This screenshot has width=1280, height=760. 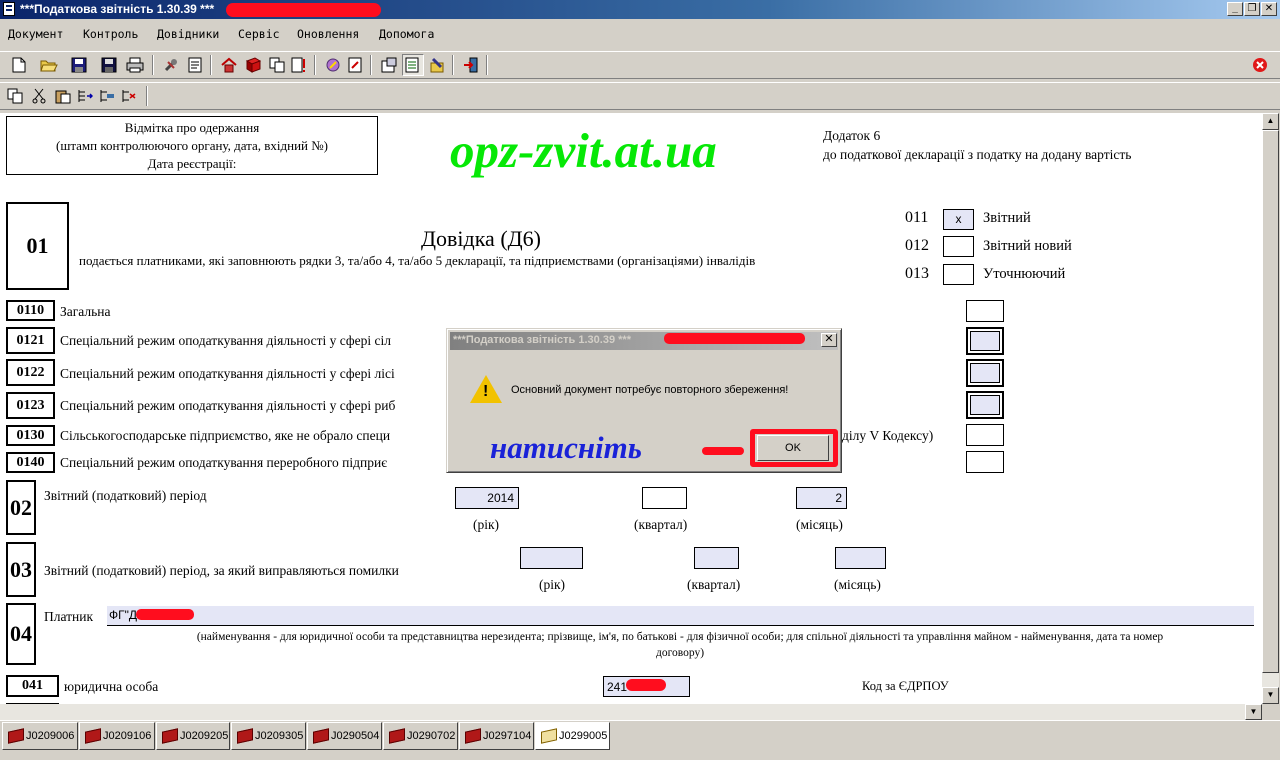 What do you see at coordinates (109, 65) in the screenshot?
I see `save-as-icon` at bounding box center [109, 65].